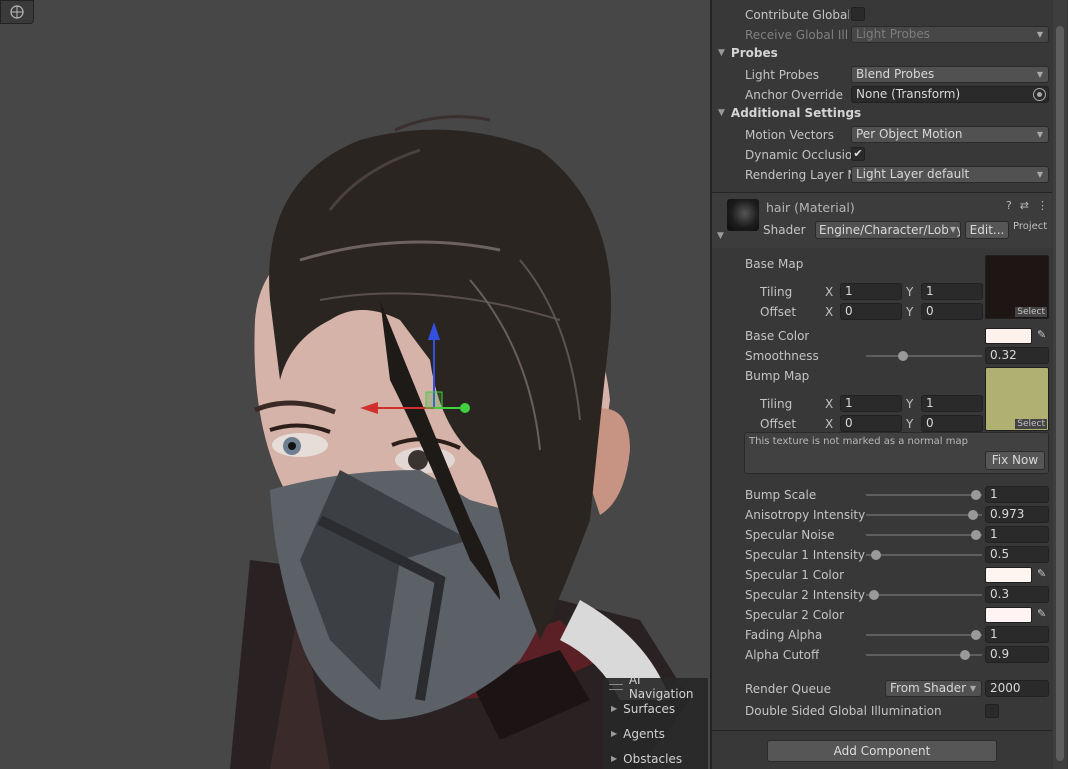 The height and width of the screenshot is (769, 1068). I want to click on project-label: Project, so click(1030, 226).